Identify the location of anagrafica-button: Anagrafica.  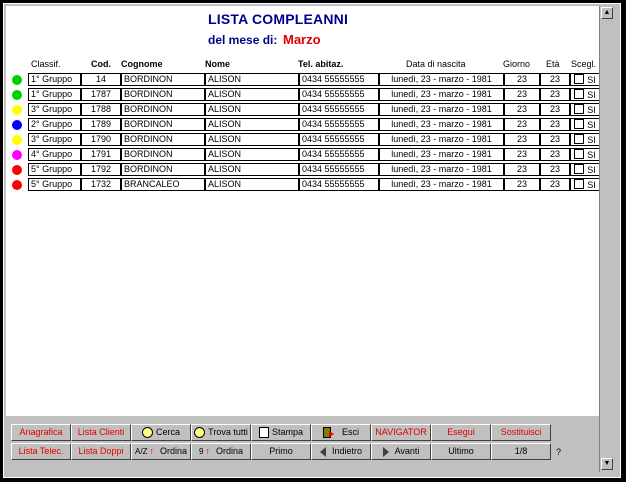
(41, 432).